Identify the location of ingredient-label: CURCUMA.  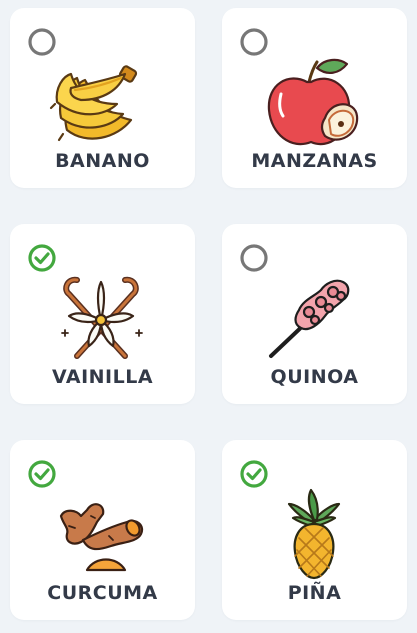
(102, 593).